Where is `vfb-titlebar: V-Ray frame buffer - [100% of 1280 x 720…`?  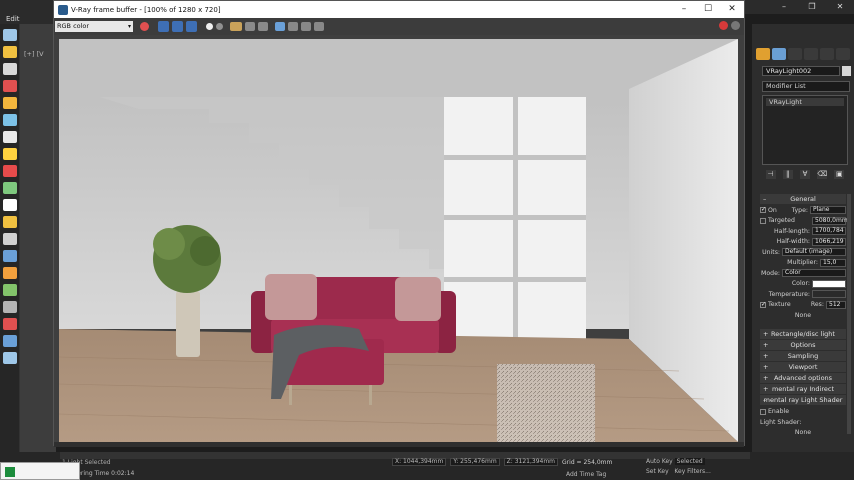 vfb-titlebar: V-Ray frame buffer - [100% of 1280 x 720… is located at coordinates (399, 9).